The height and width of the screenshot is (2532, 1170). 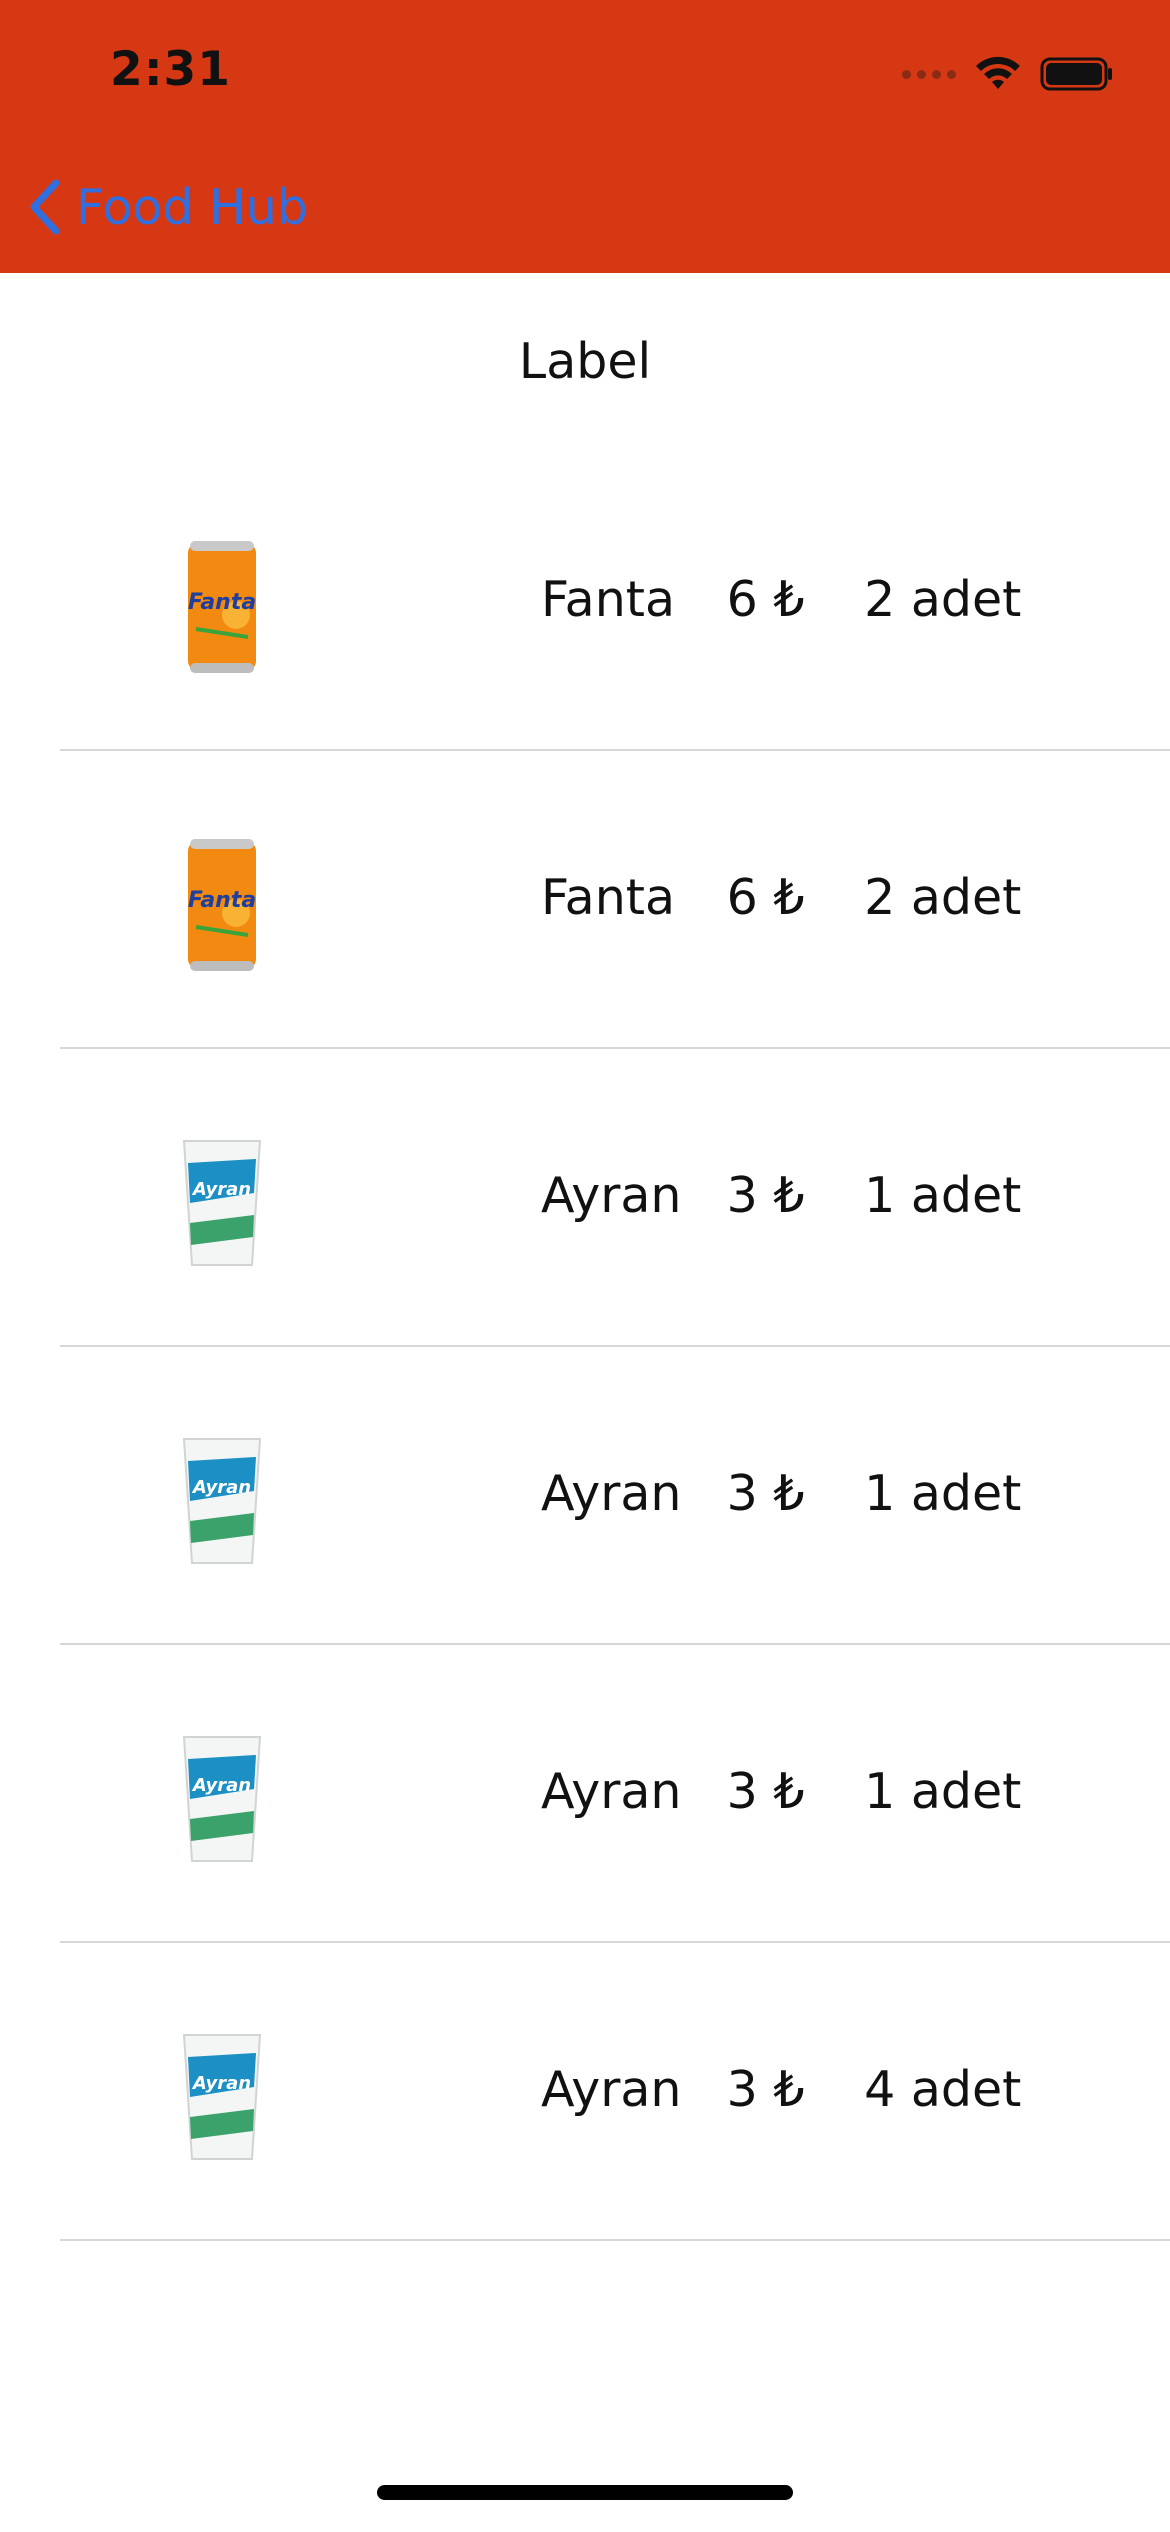 I want to click on status-indicators, so click(x=1008, y=74).